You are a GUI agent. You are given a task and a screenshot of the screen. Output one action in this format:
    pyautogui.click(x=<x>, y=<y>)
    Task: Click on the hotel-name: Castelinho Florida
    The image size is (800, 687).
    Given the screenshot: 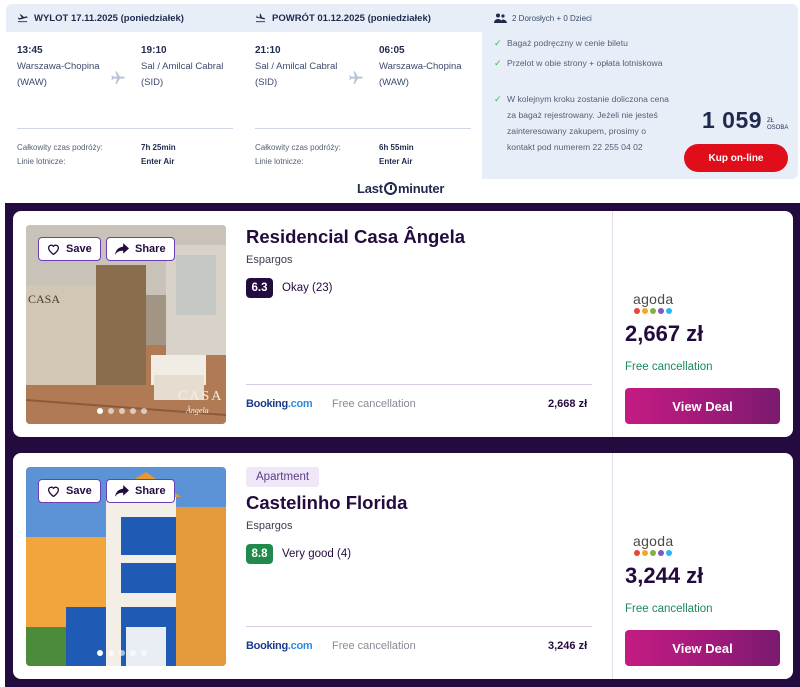 What is the action you would take?
    pyautogui.click(x=326, y=503)
    